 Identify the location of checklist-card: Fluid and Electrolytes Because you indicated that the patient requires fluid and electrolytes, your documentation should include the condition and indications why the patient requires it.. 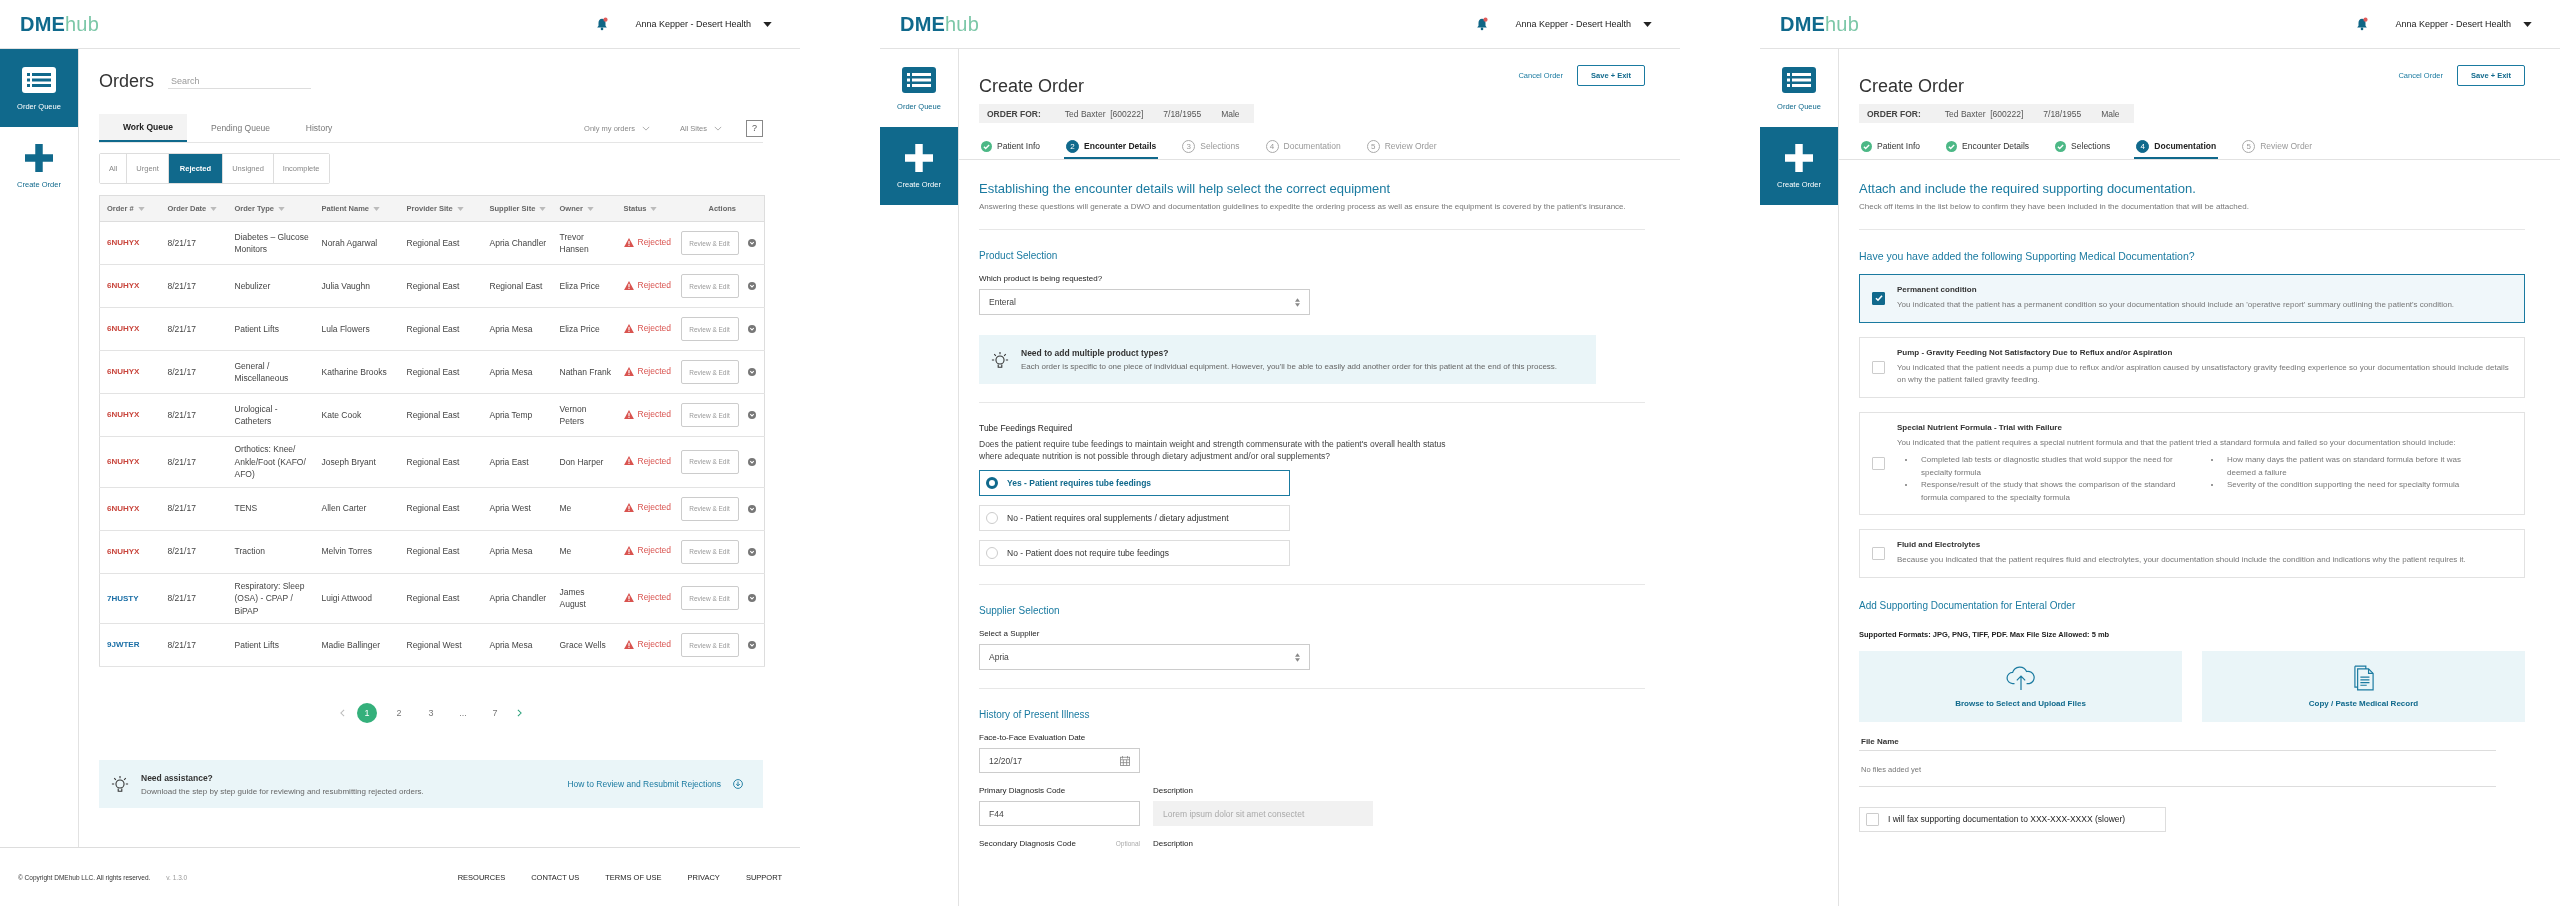
(2192, 553).